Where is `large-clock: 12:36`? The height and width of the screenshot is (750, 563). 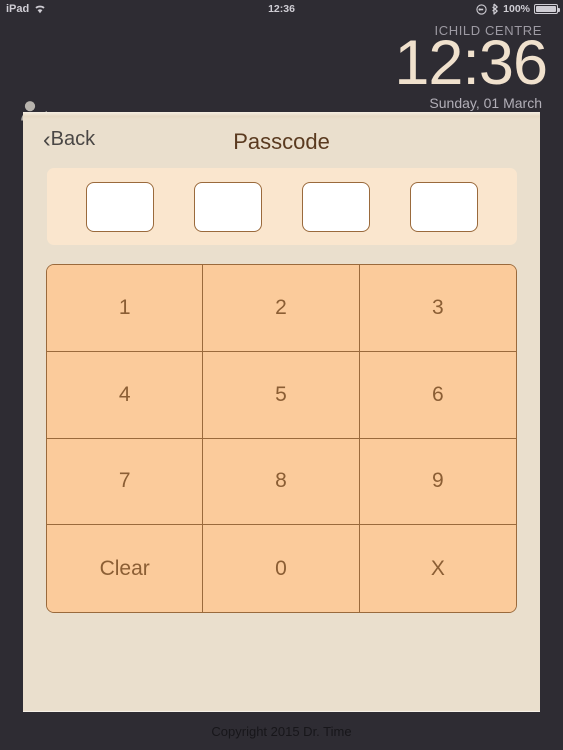 large-clock: 12:36 is located at coordinates (471, 63).